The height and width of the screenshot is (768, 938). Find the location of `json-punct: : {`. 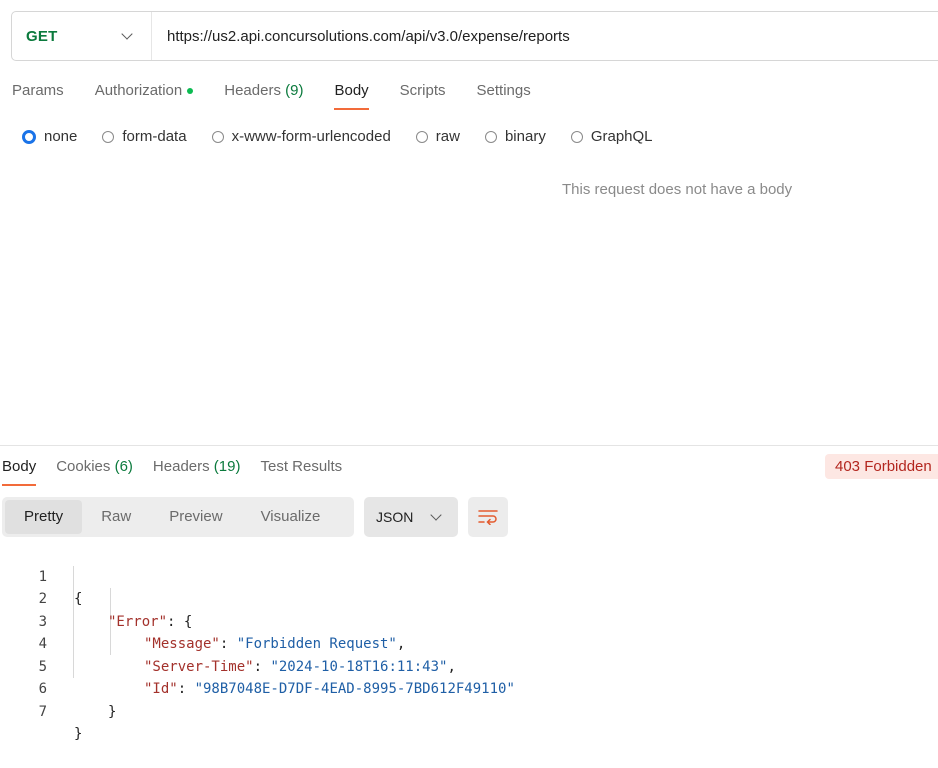

json-punct: : { is located at coordinates (180, 621).